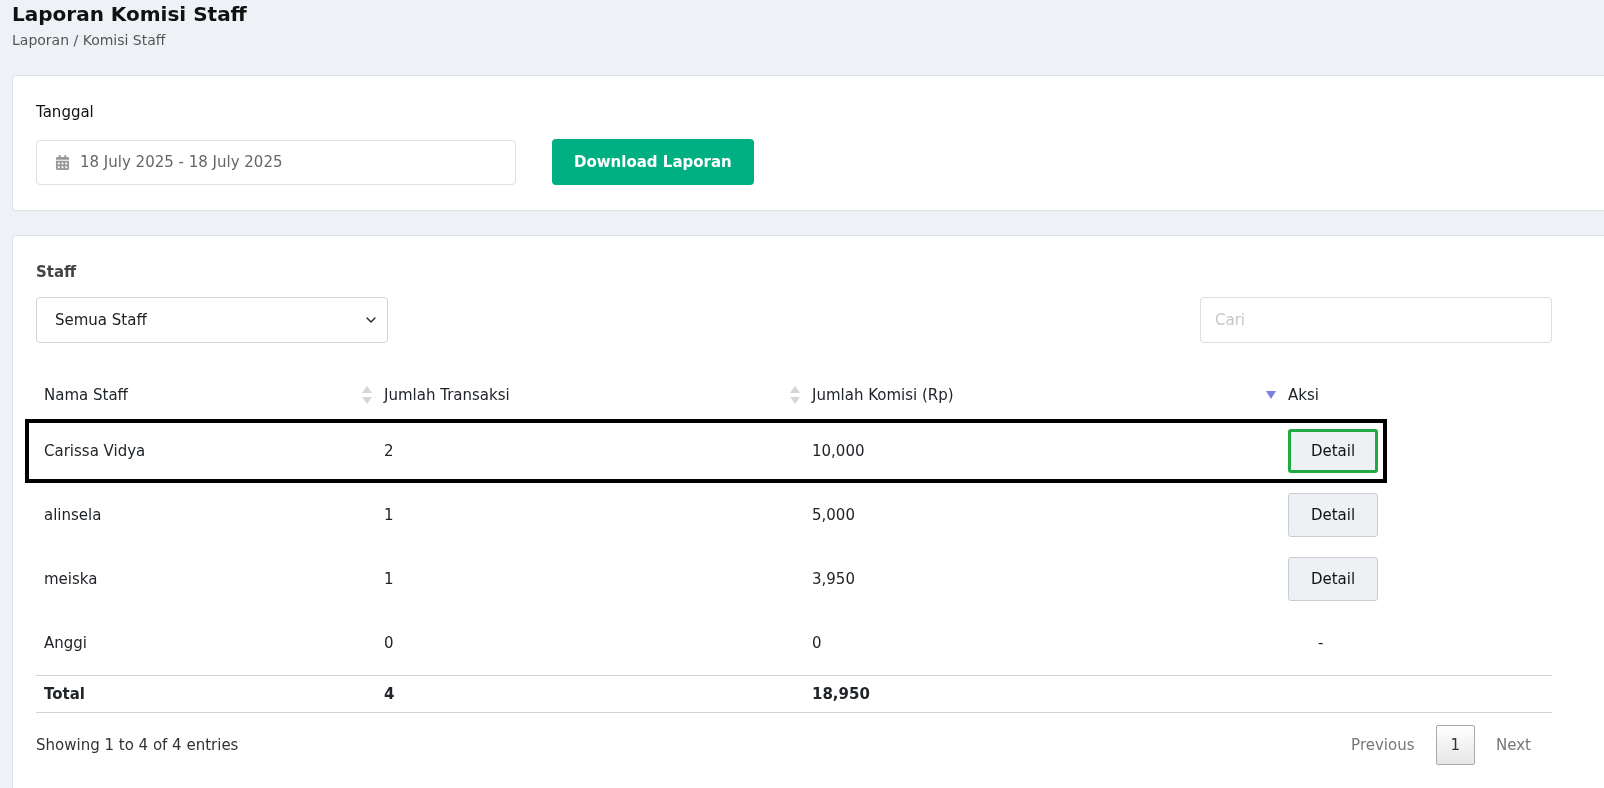 Image resolution: width=1604 pixels, height=788 pixels. Describe the element at coordinates (839, 451) in the screenshot. I see `table-cell-text: 10,000` at that location.